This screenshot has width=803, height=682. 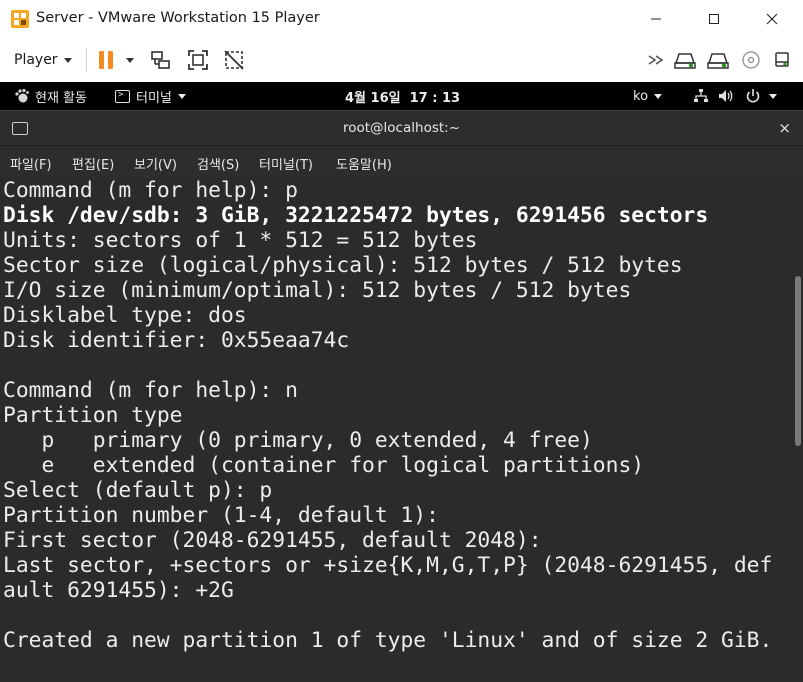 I want to click on unity-icon, so click(x=234, y=60).